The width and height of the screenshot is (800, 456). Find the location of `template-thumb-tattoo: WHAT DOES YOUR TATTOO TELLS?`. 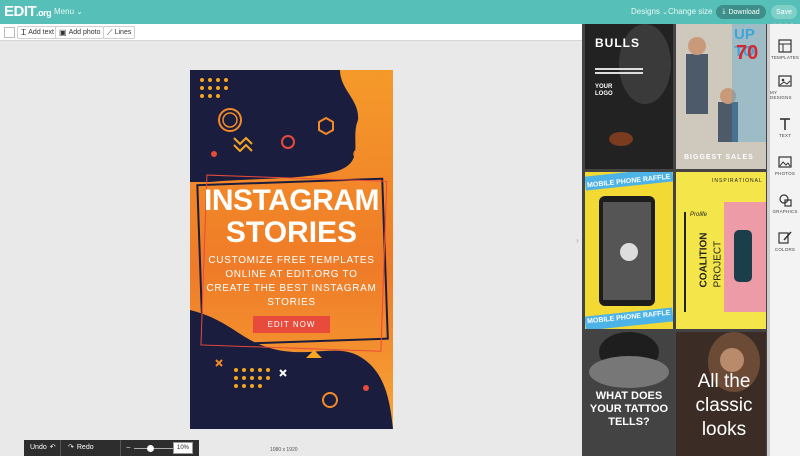

template-thumb-tattoo: WHAT DOES YOUR TATTOO TELLS? is located at coordinates (629, 394).